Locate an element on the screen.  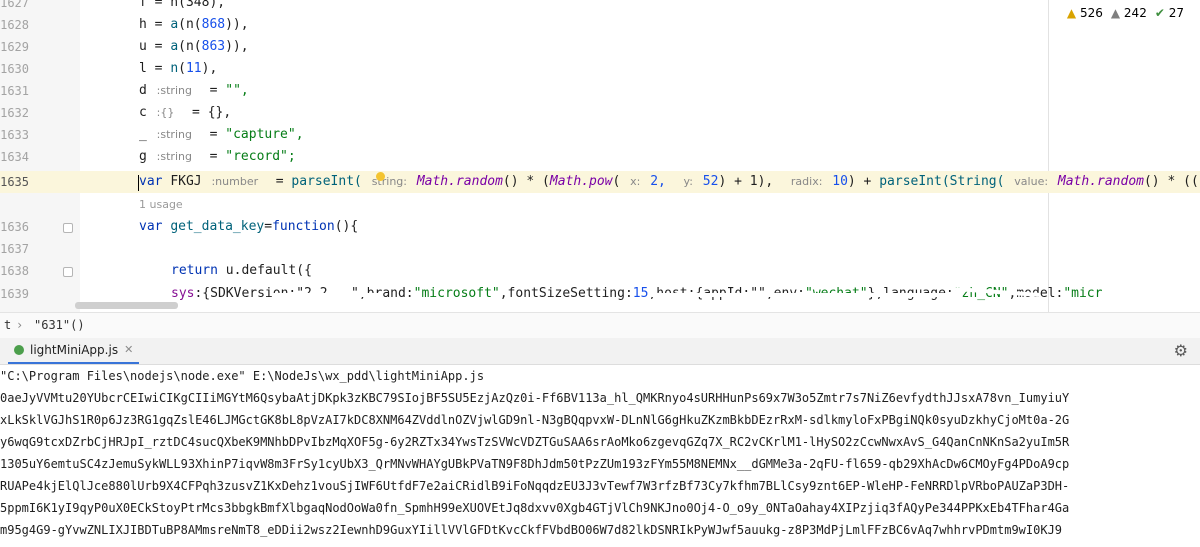
function-name: get_data_key is located at coordinates (217, 226).